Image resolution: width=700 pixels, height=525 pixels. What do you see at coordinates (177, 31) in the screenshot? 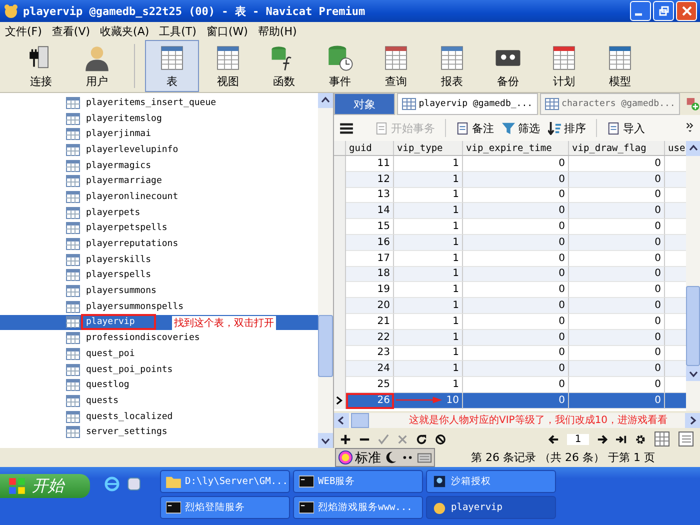
I see `menu-item: 工具(T)` at bounding box center [177, 31].